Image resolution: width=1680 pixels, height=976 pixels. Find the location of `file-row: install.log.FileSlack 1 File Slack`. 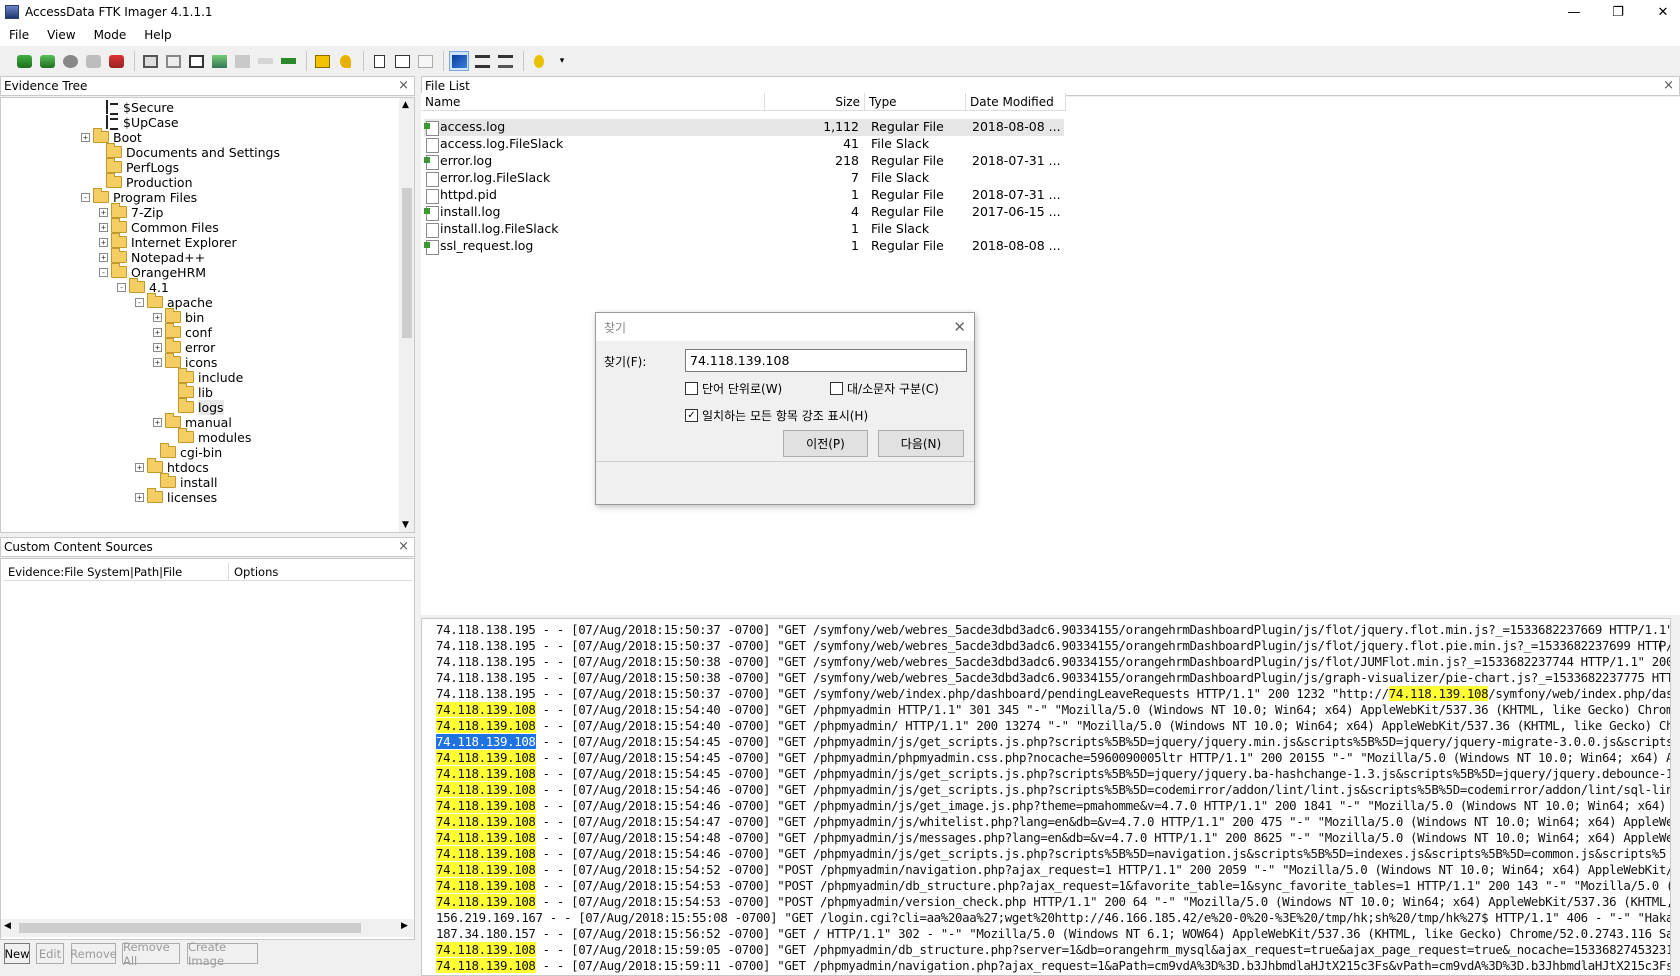

file-row: install.log.FileSlack 1 File Slack is located at coordinates (676, 229).